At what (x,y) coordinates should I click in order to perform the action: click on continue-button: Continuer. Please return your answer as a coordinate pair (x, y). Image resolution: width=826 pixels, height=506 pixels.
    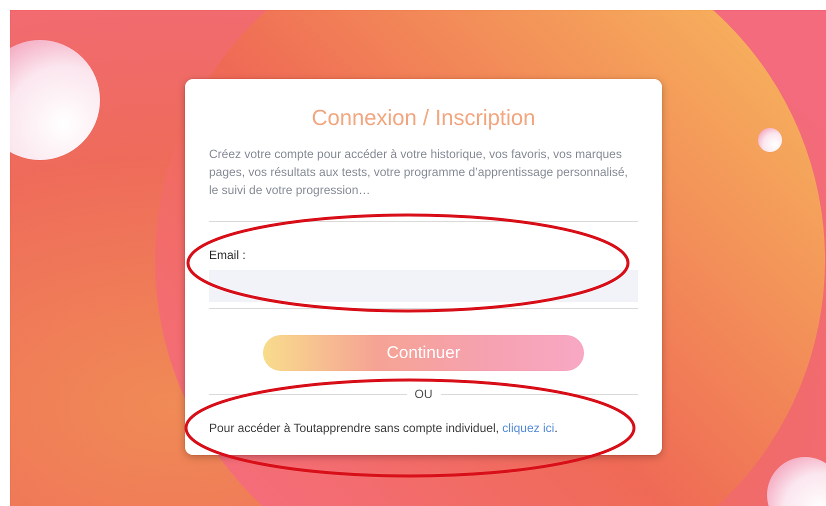
    Looking at the image, I should click on (423, 353).